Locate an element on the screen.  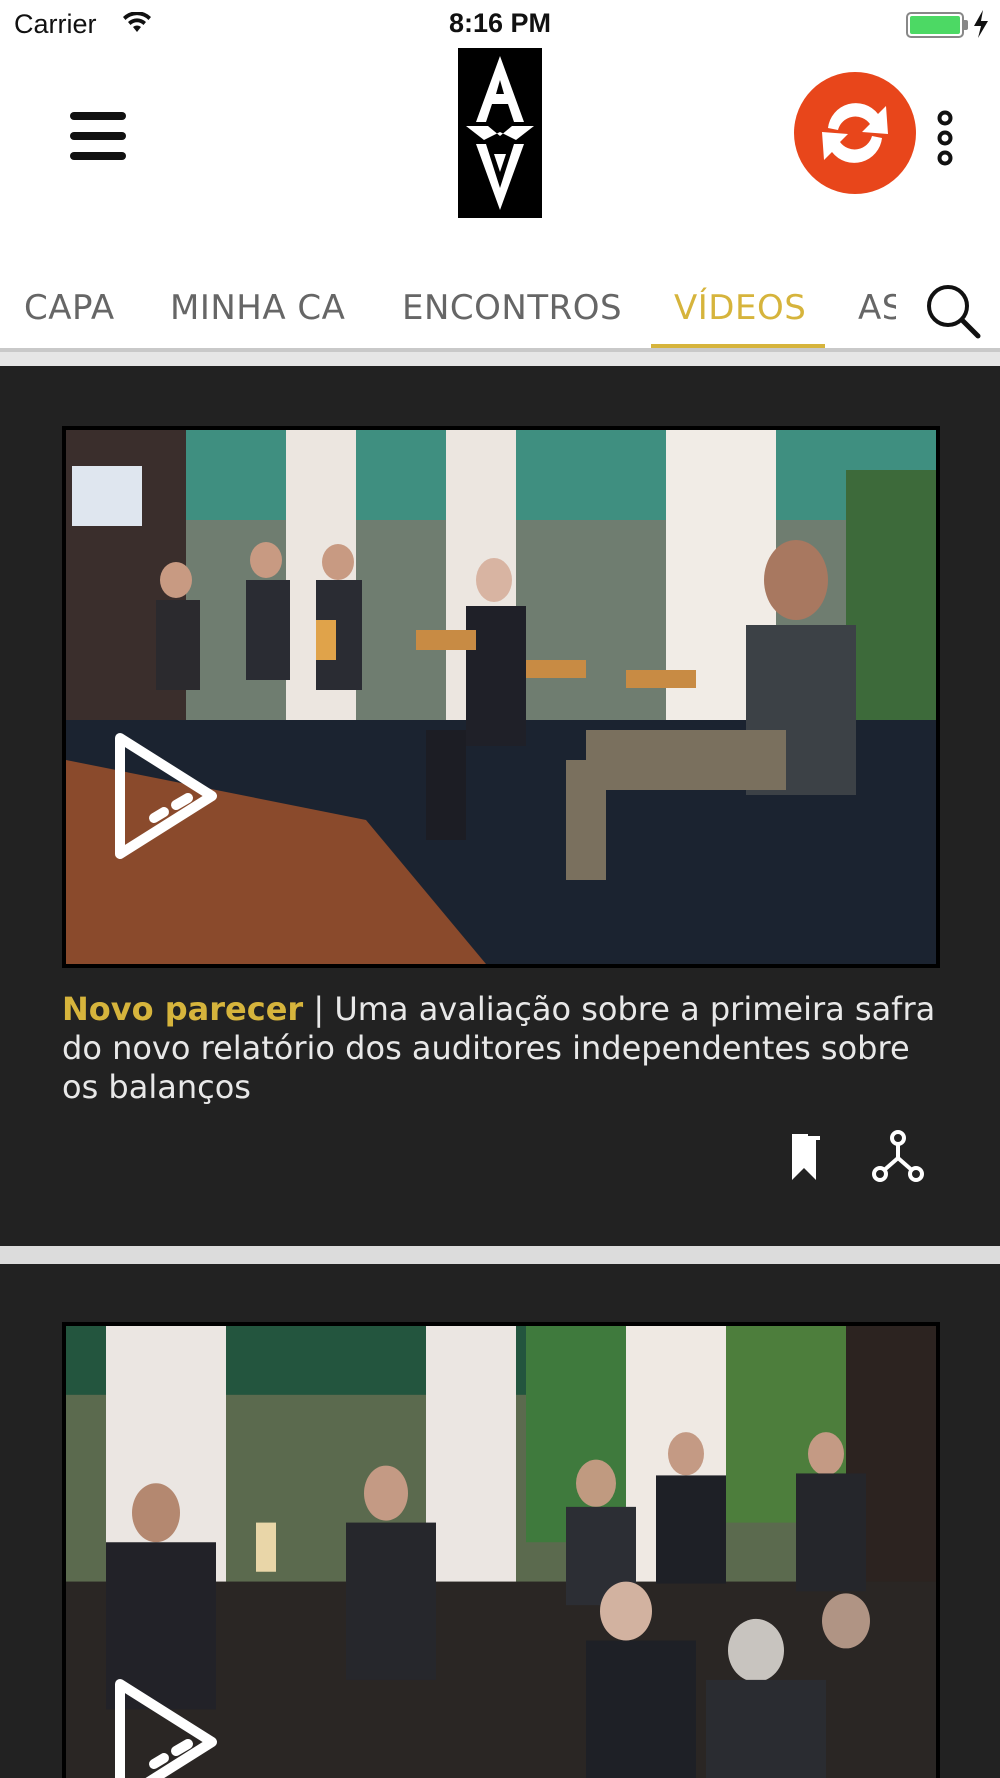
search-icon is located at coordinates (953, 311).